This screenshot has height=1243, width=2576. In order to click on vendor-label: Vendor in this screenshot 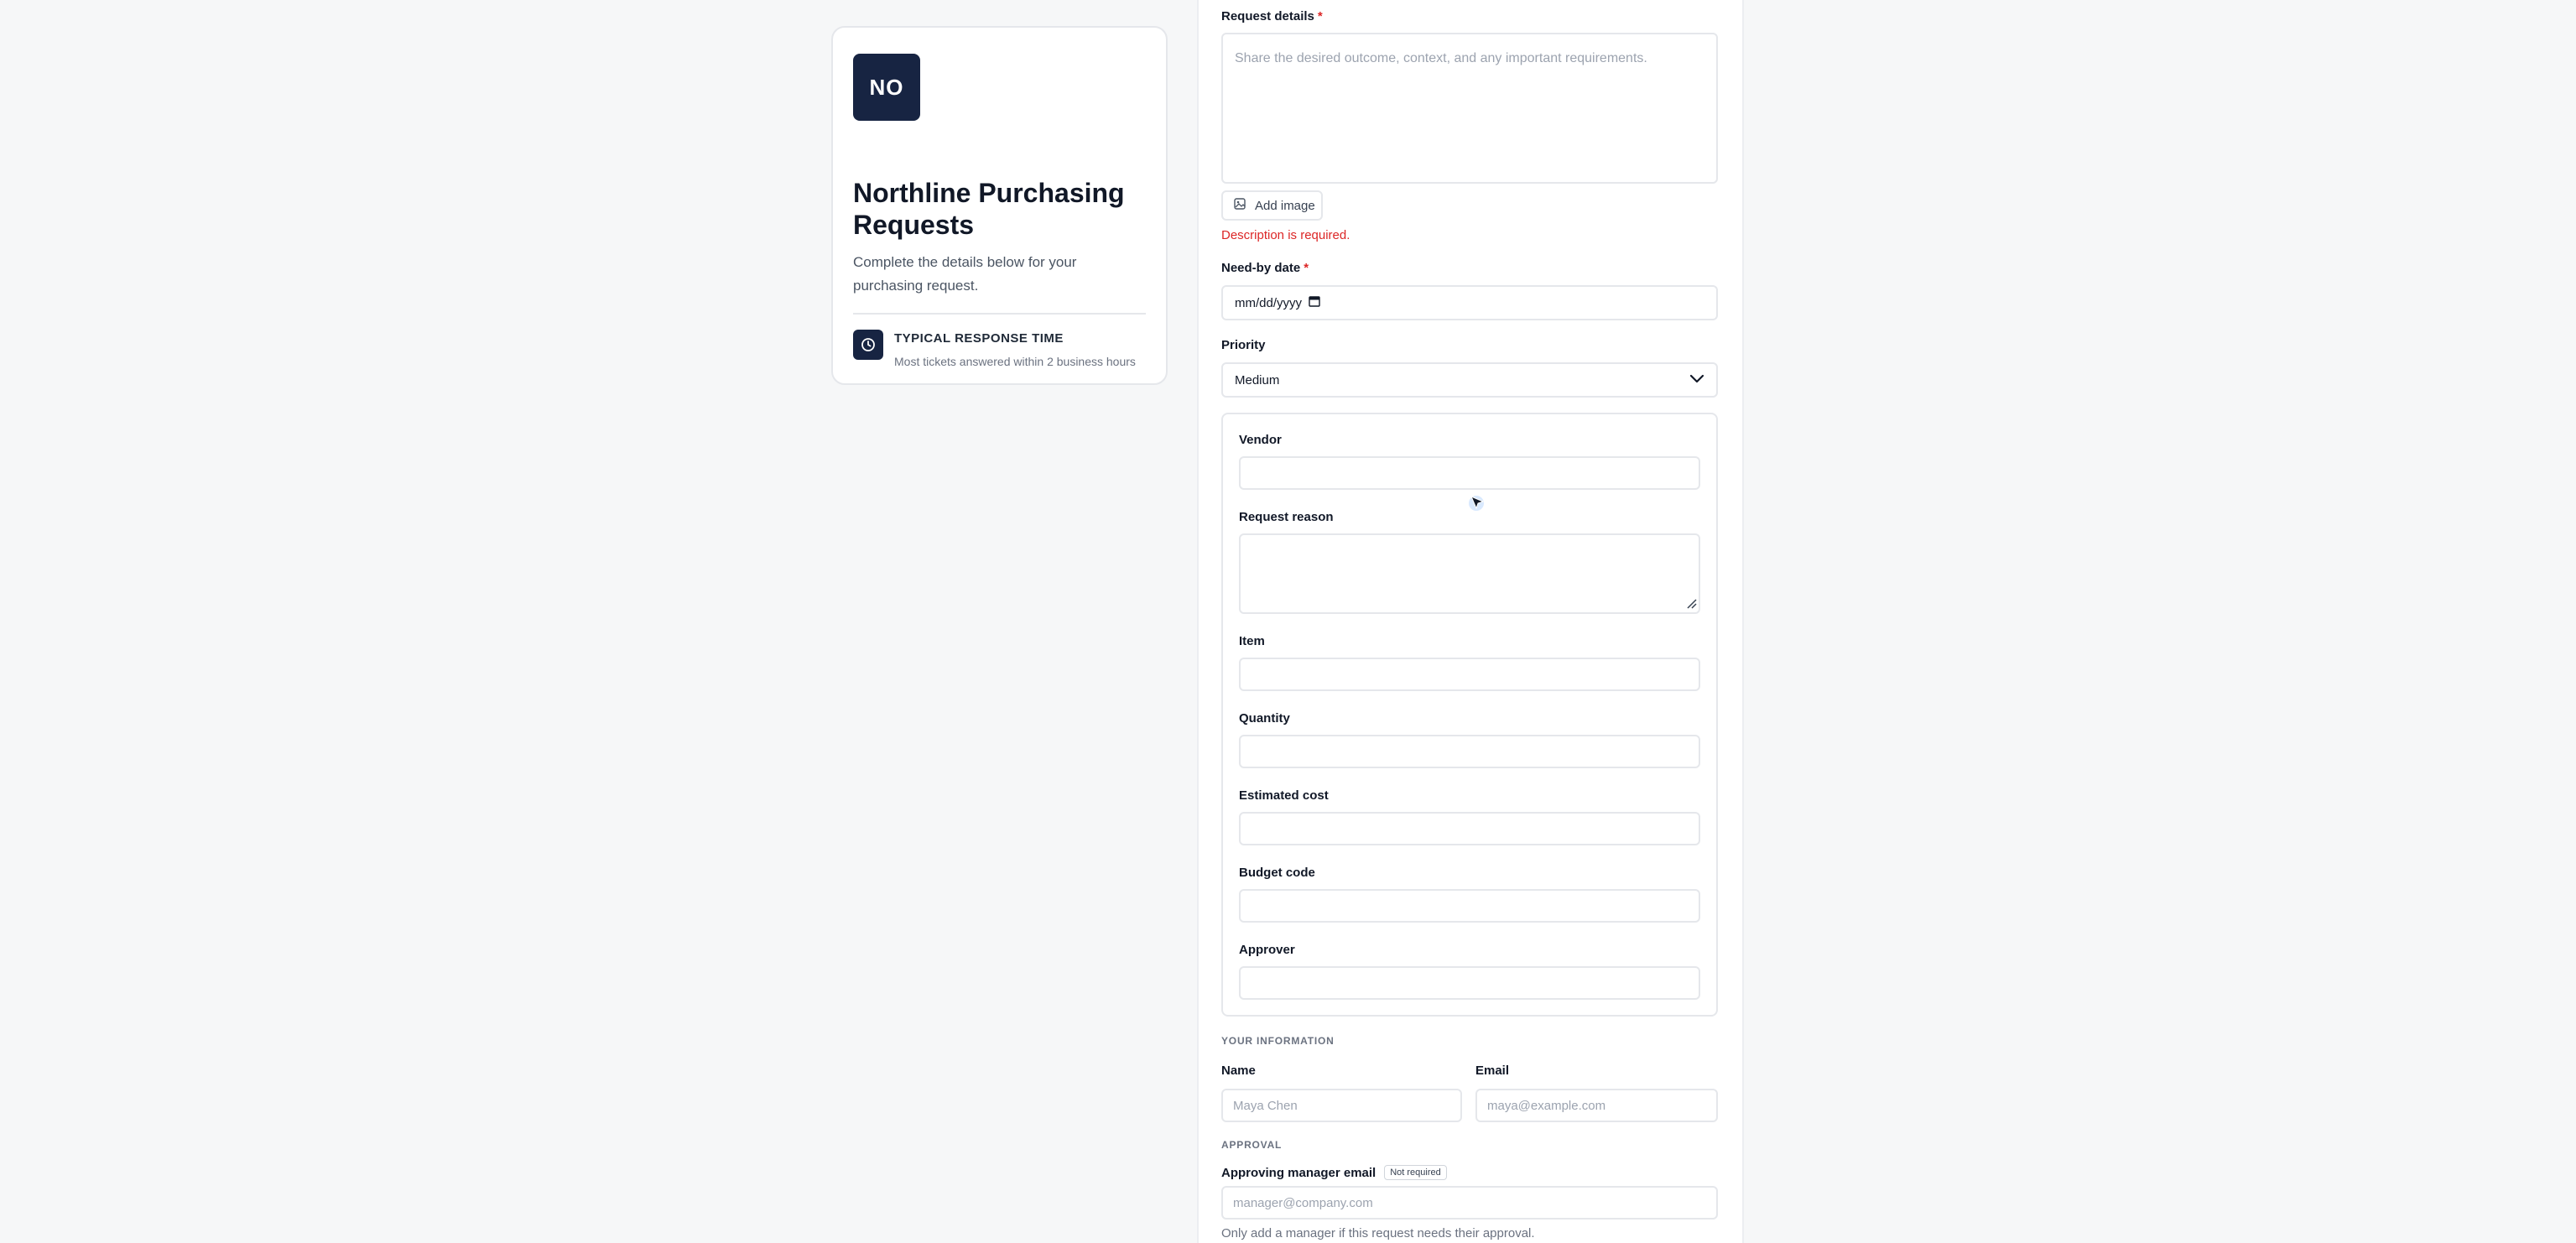, I will do `click(1260, 440)`.